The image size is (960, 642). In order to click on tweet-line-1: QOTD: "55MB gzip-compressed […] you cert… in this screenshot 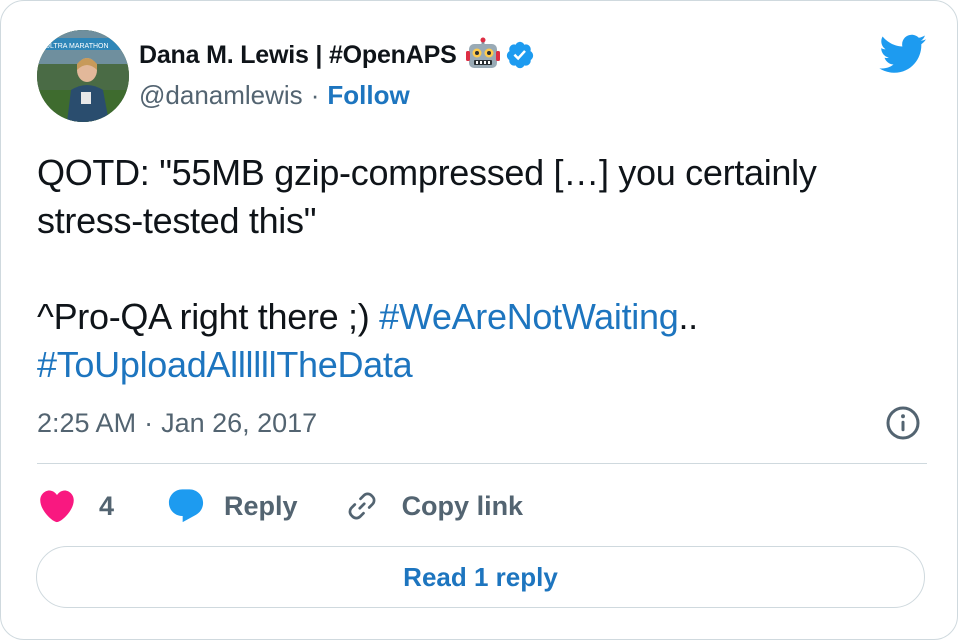, I will do `click(427, 172)`.